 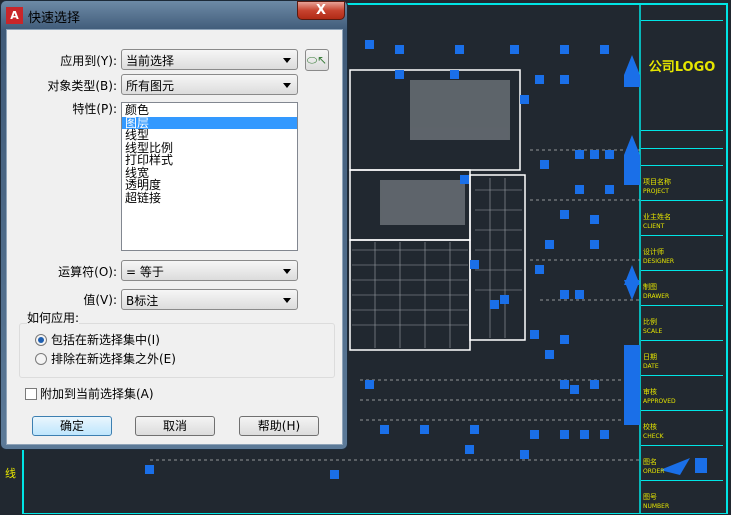 I want to click on include-radio: 包括在新选择集中(I), so click(x=97, y=339).